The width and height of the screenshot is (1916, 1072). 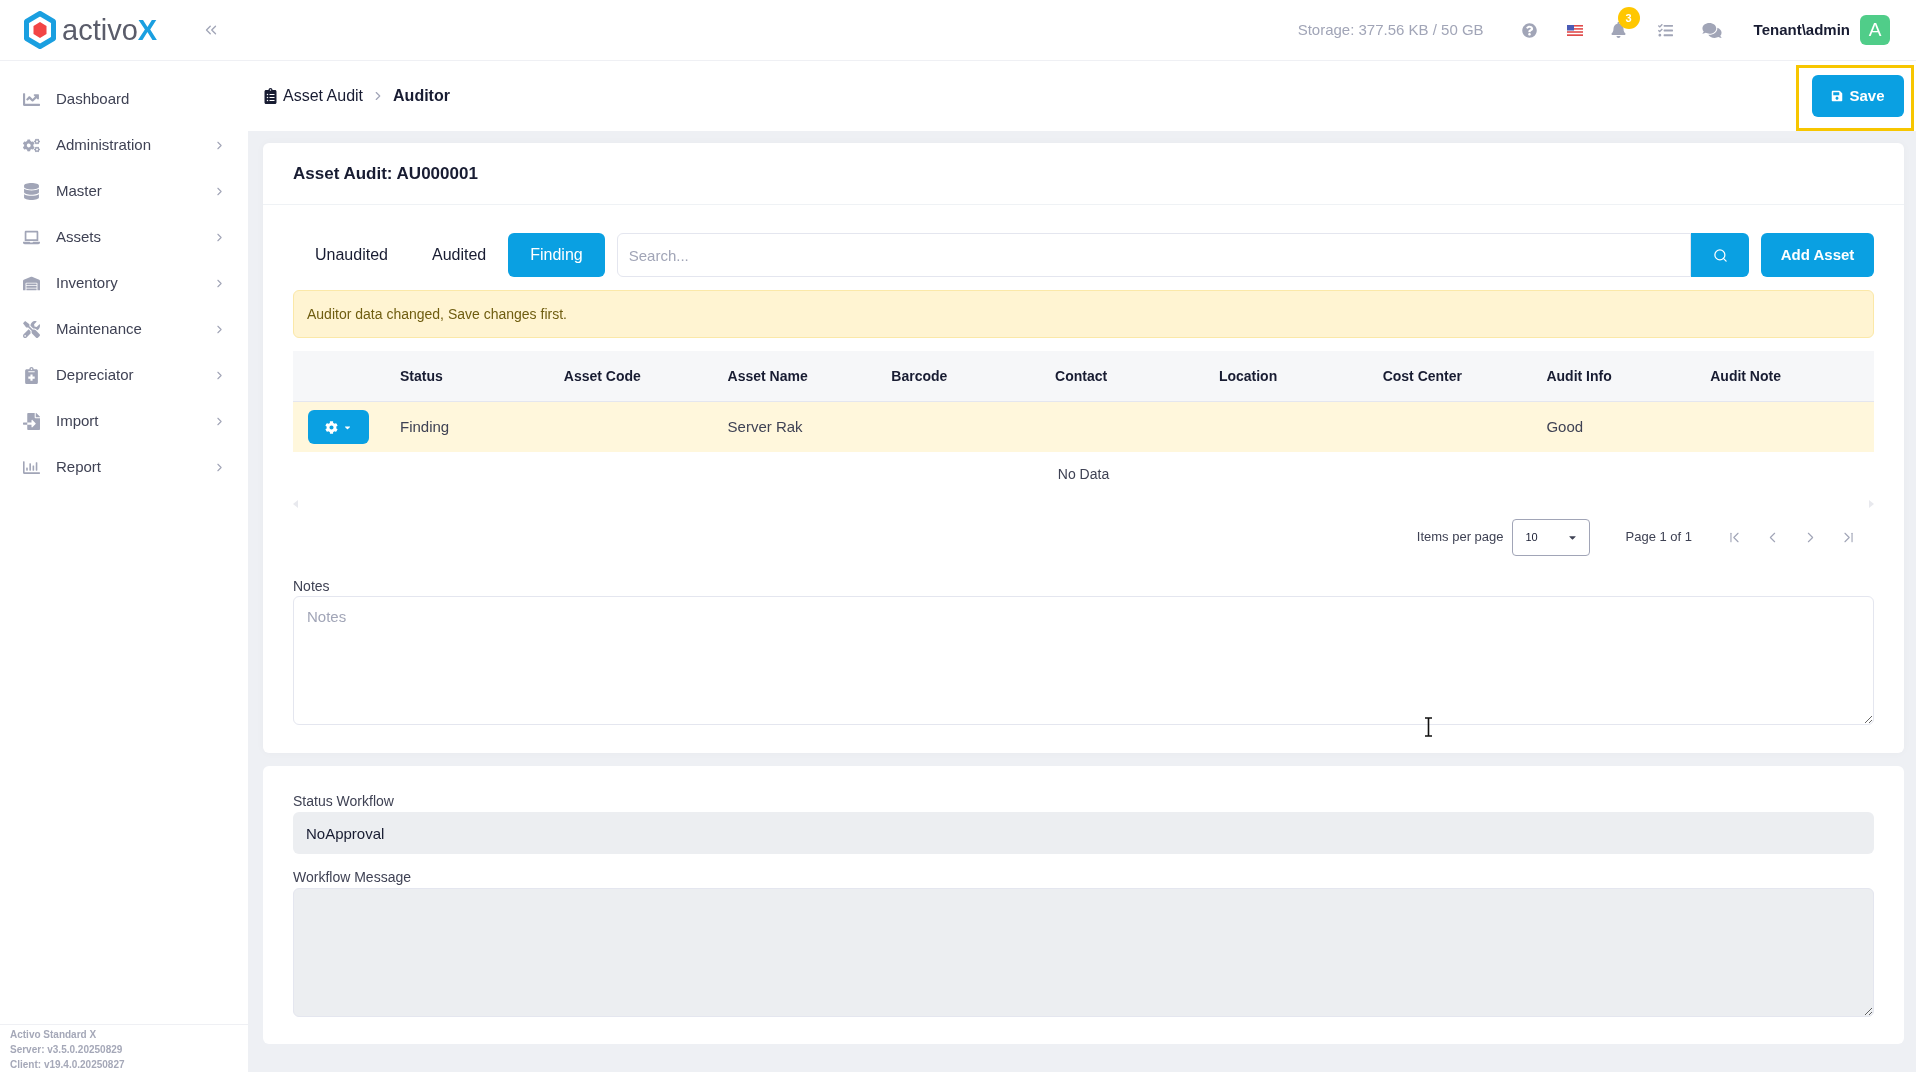 What do you see at coordinates (31, 329) in the screenshot?
I see `tools-icon` at bounding box center [31, 329].